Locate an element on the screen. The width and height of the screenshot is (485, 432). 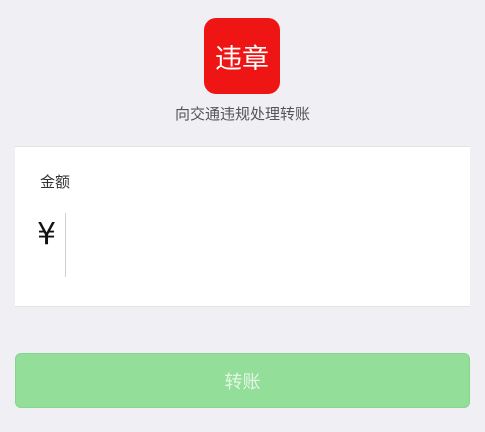
transfer-button: 转账 is located at coordinates (242, 380).